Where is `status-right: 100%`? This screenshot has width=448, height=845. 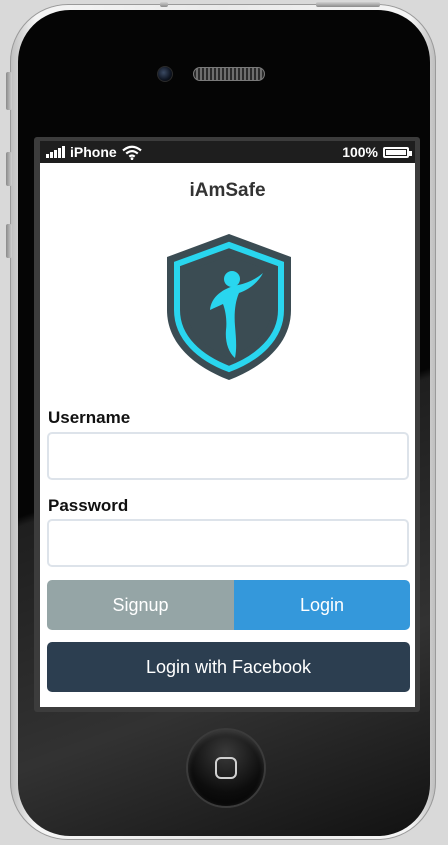
status-right: 100% is located at coordinates (377, 152).